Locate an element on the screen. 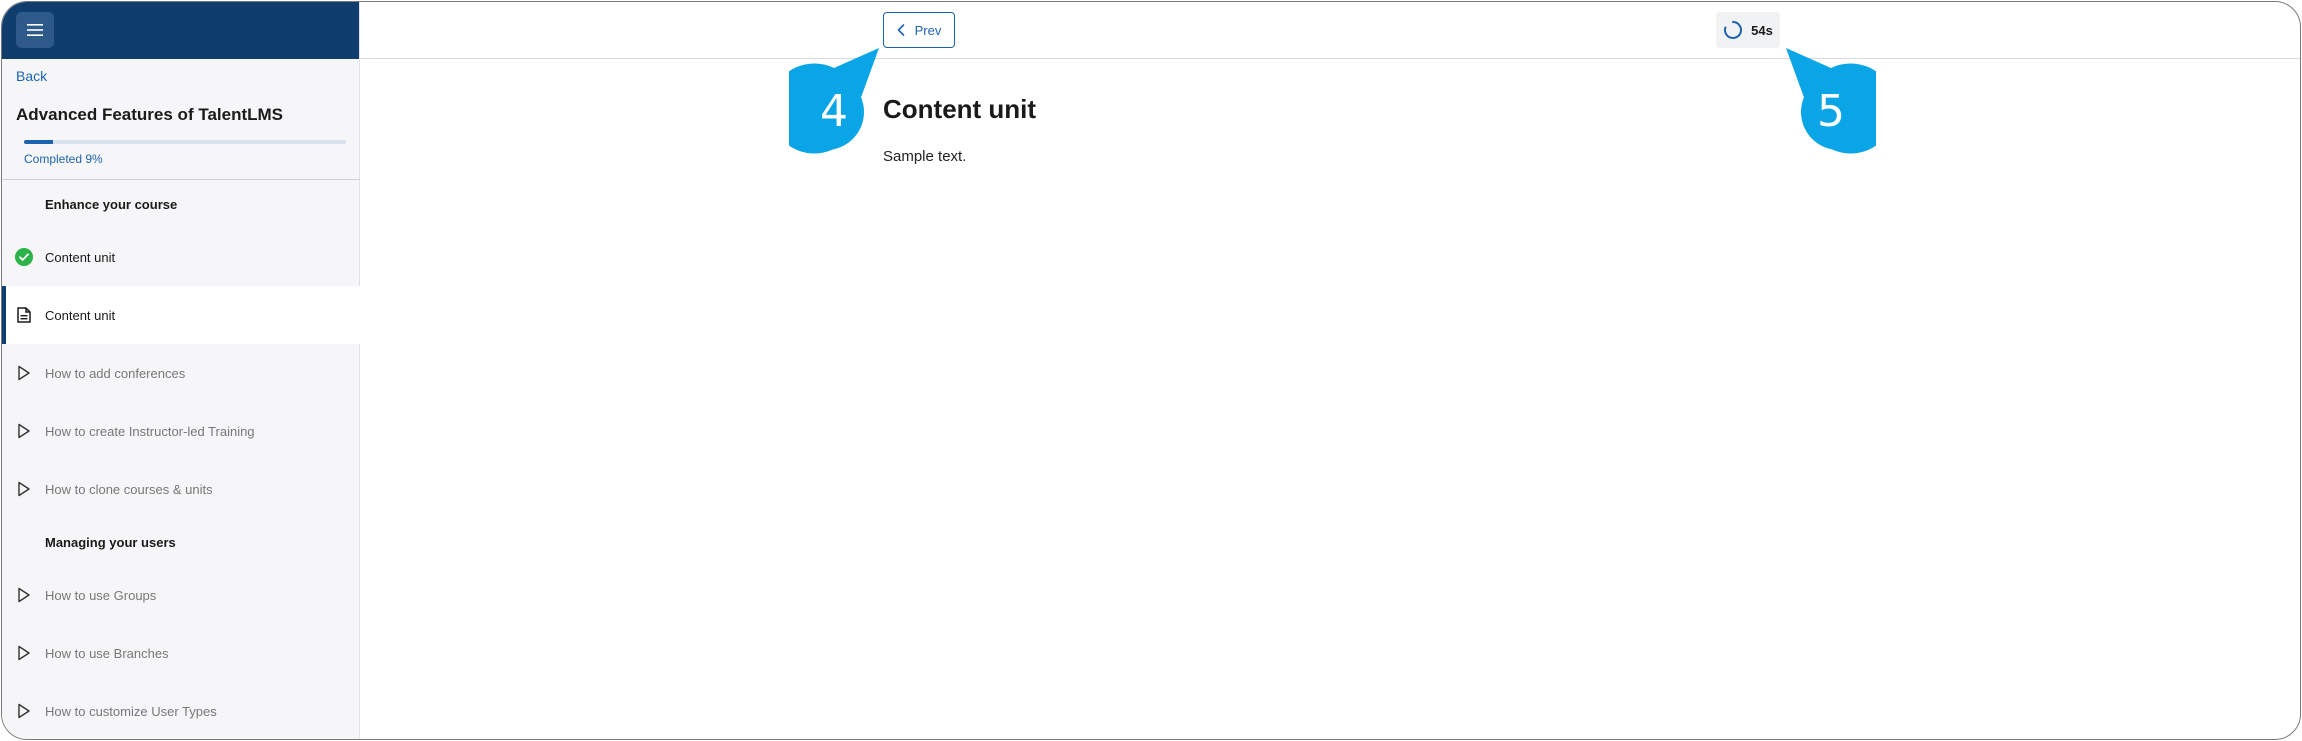 Image resolution: width=2302 pixels, height=741 pixels. back-link: Back is located at coordinates (31, 76).